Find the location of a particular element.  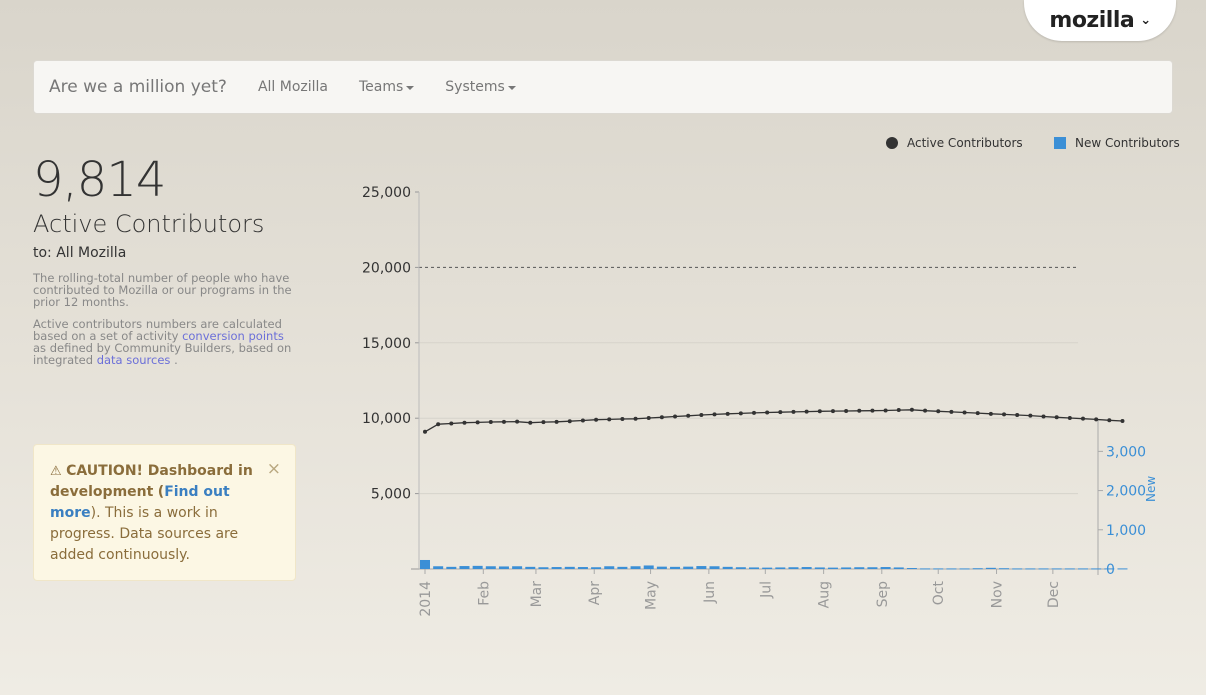

x-tick-label: Aug is located at coordinates (825, 594).